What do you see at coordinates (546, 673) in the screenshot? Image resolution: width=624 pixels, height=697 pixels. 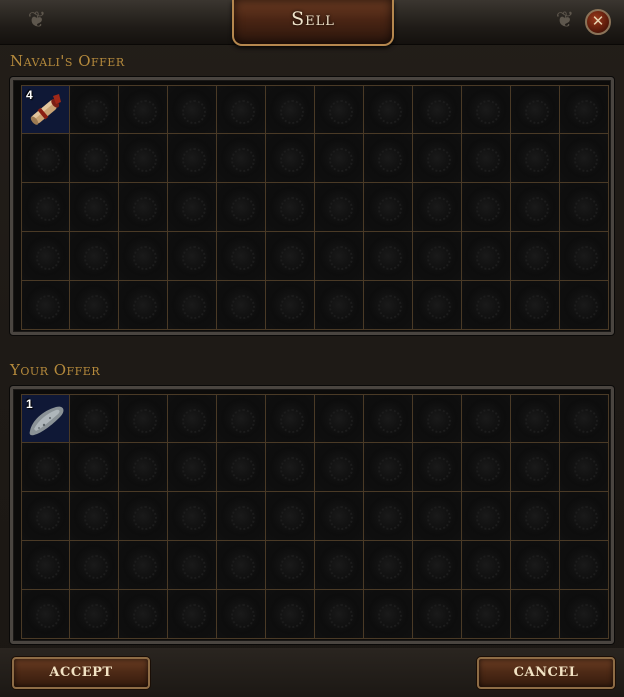 I see `cancel-button: CANCEL` at bounding box center [546, 673].